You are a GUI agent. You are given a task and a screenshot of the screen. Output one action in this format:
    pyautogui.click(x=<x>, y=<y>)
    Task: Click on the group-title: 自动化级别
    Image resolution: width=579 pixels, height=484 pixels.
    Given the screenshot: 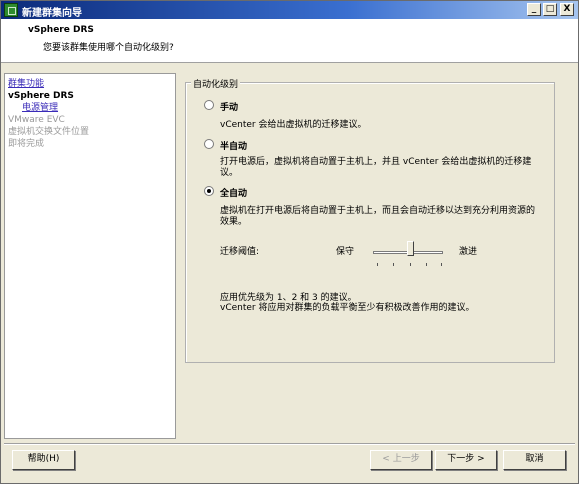 What is the action you would take?
    pyautogui.click(x=216, y=83)
    